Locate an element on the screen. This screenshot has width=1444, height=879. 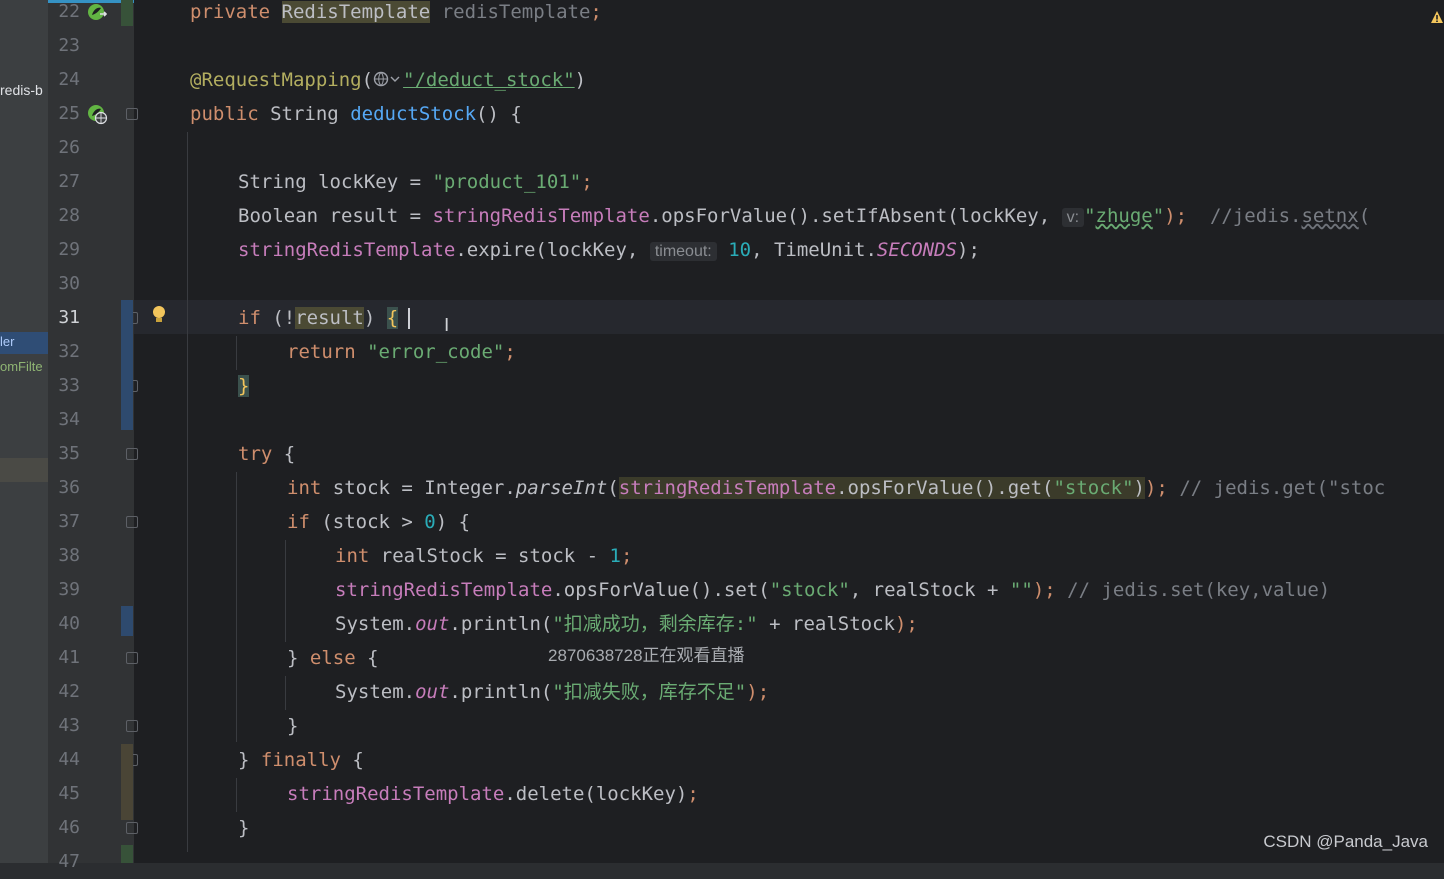
line-number: 30 is located at coordinates (64, 284).